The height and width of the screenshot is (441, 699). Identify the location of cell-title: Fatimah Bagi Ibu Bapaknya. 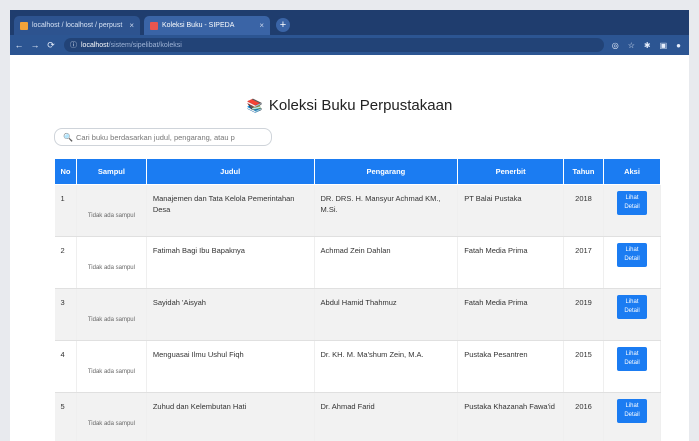
(230, 262).